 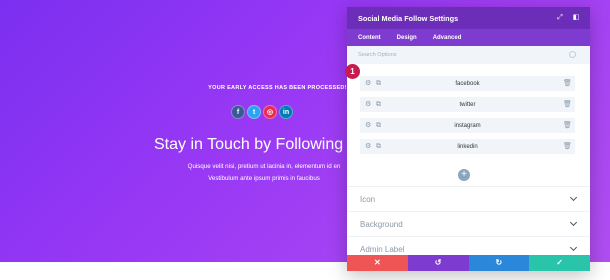 What do you see at coordinates (499, 263) in the screenshot?
I see `redo-button: ↻` at bounding box center [499, 263].